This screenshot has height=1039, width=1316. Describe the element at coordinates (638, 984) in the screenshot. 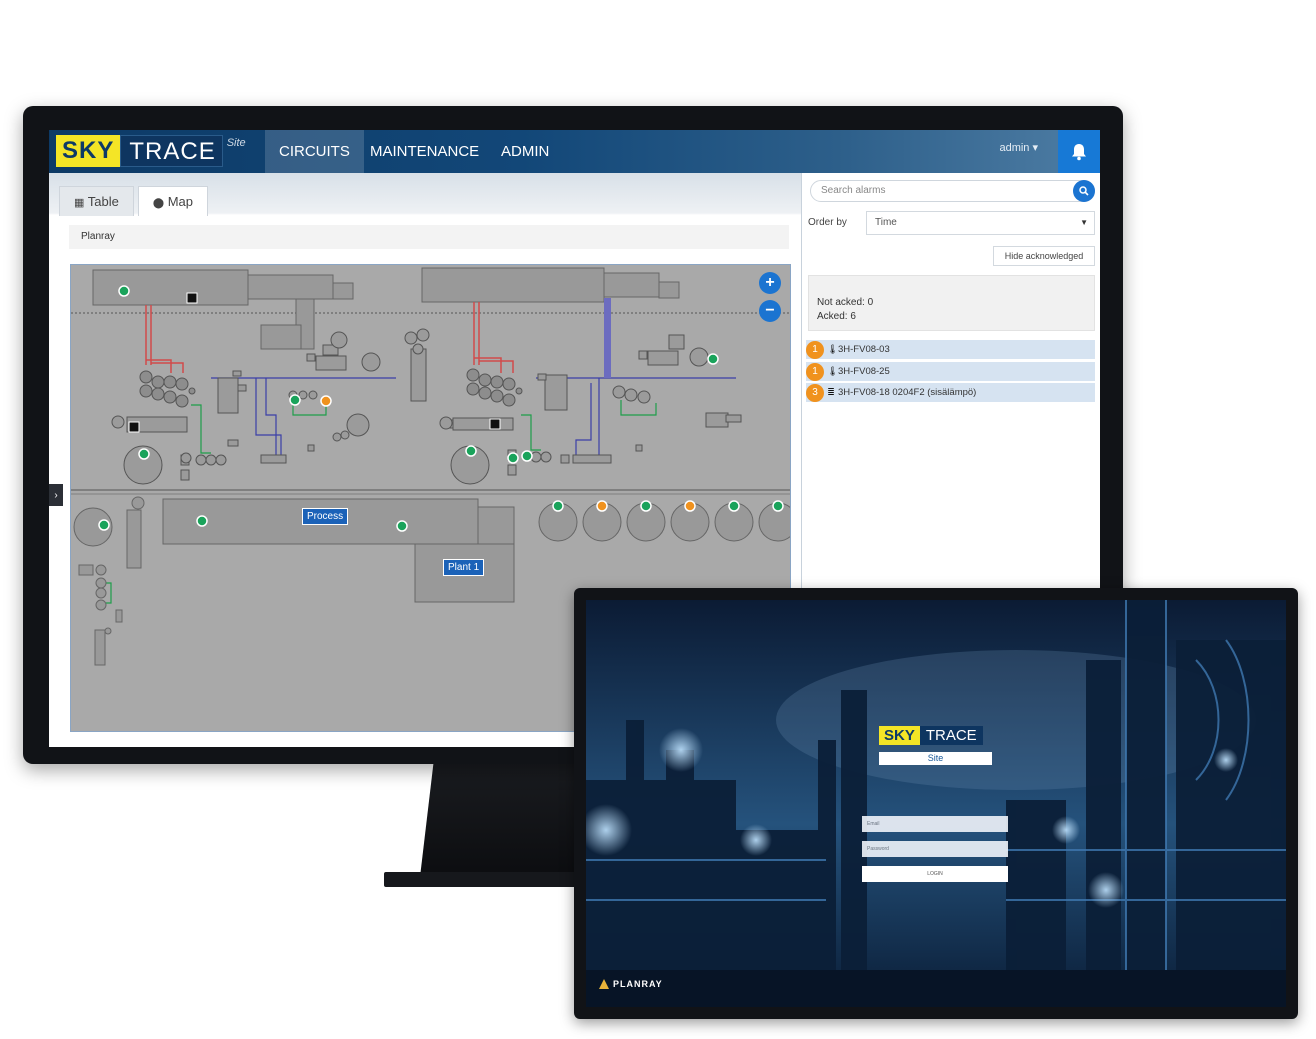

I see `planray-name: PLANRAY` at that location.